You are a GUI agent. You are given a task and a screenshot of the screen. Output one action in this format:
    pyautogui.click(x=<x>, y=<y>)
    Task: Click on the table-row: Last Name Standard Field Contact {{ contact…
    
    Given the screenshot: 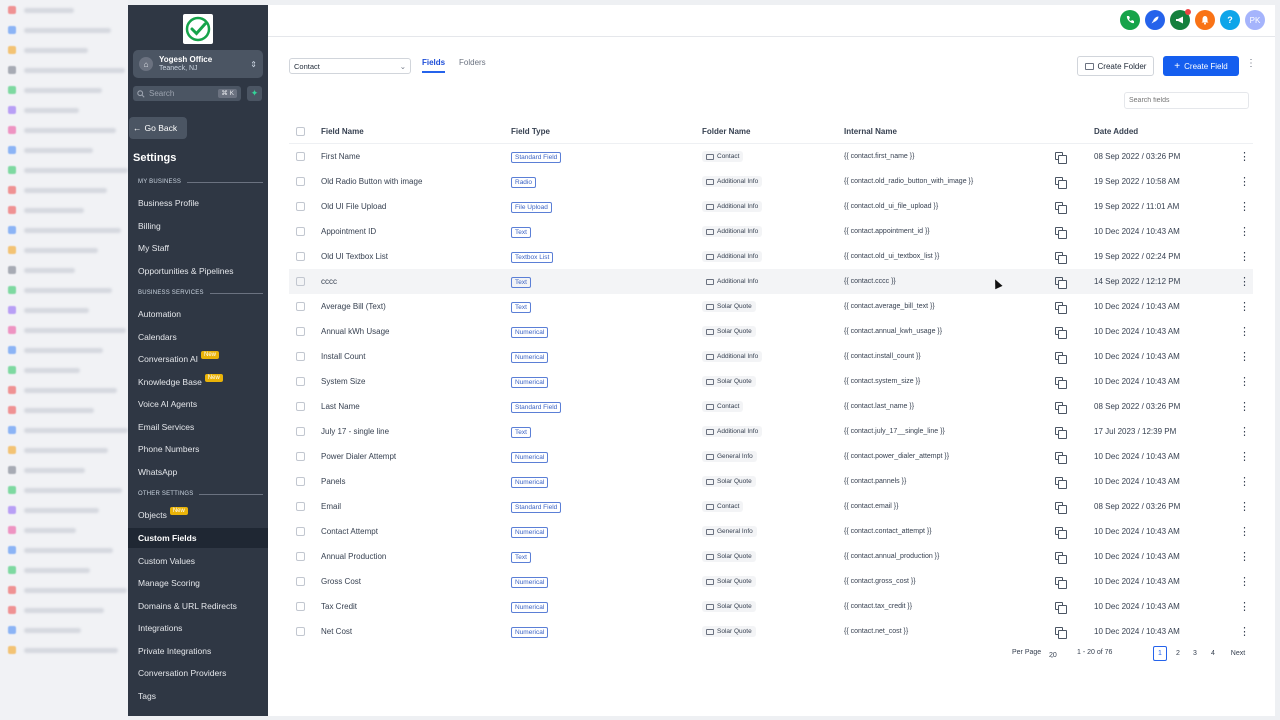 What is the action you would take?
    pyautogui.click(x=771, y=406)
    